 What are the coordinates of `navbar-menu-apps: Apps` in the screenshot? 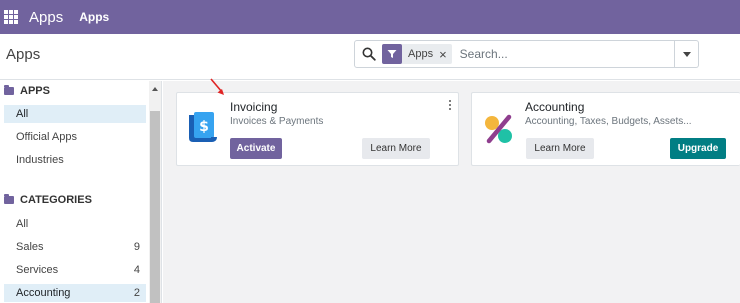 It's located at (94, 17).